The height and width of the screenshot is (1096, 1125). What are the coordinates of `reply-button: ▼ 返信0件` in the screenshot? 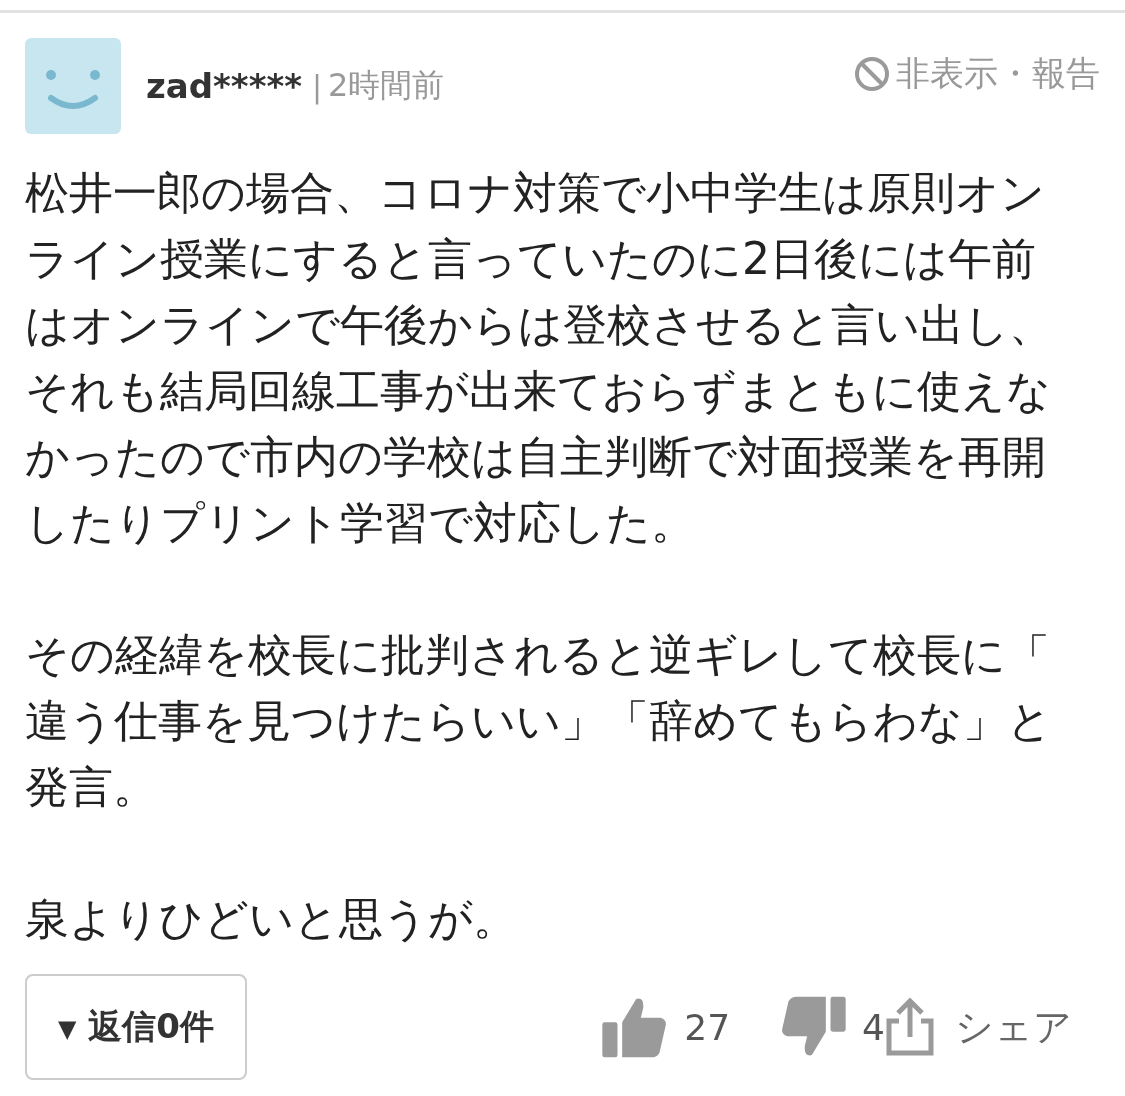 It's located at (136, 1027).